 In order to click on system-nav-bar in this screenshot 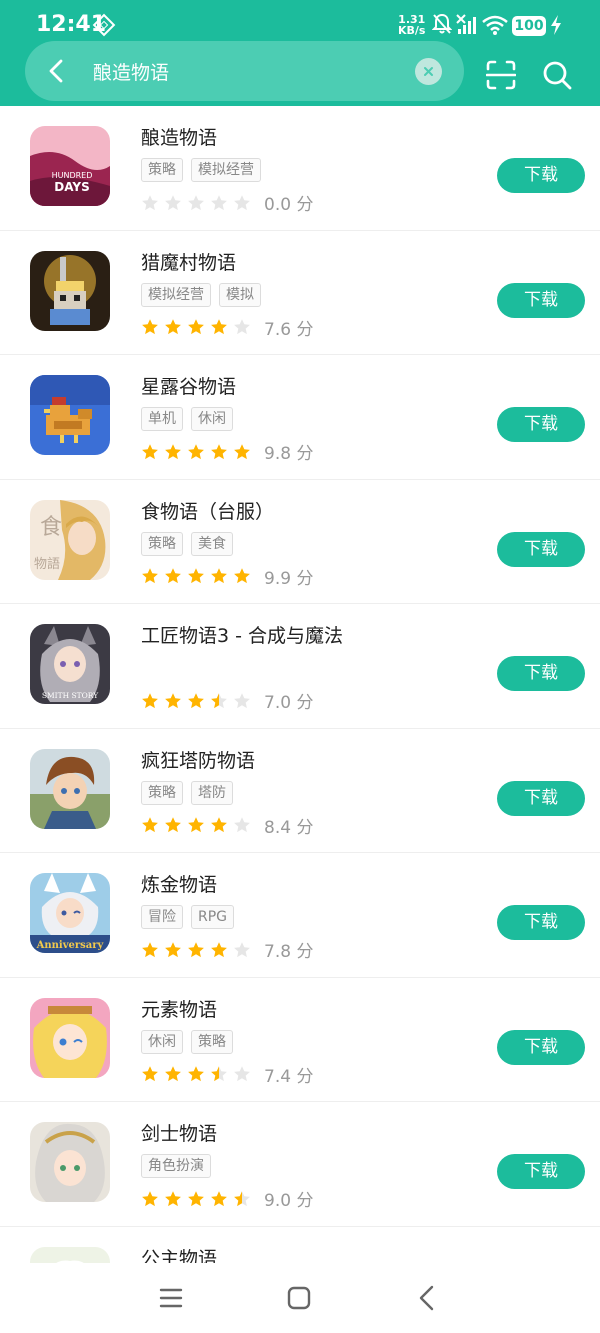, I will do `click(300, 1298)`.